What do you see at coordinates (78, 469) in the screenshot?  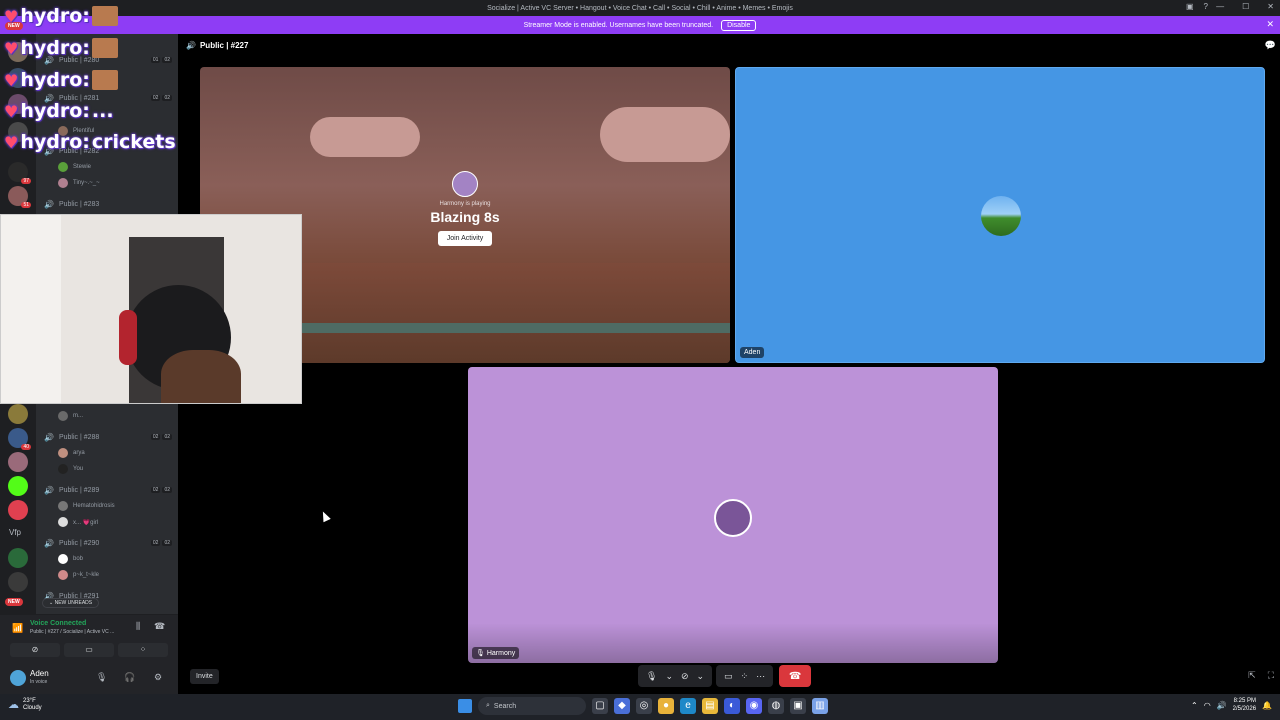 I see `member-name: You` at bounding box center [78, 469].